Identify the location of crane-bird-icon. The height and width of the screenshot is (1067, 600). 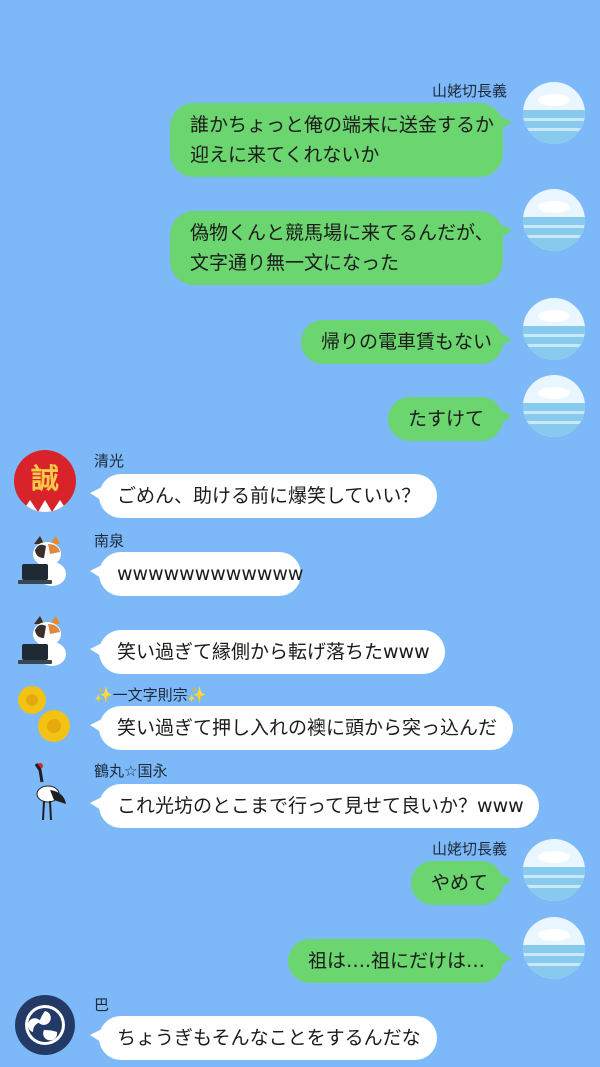
(45, 791).